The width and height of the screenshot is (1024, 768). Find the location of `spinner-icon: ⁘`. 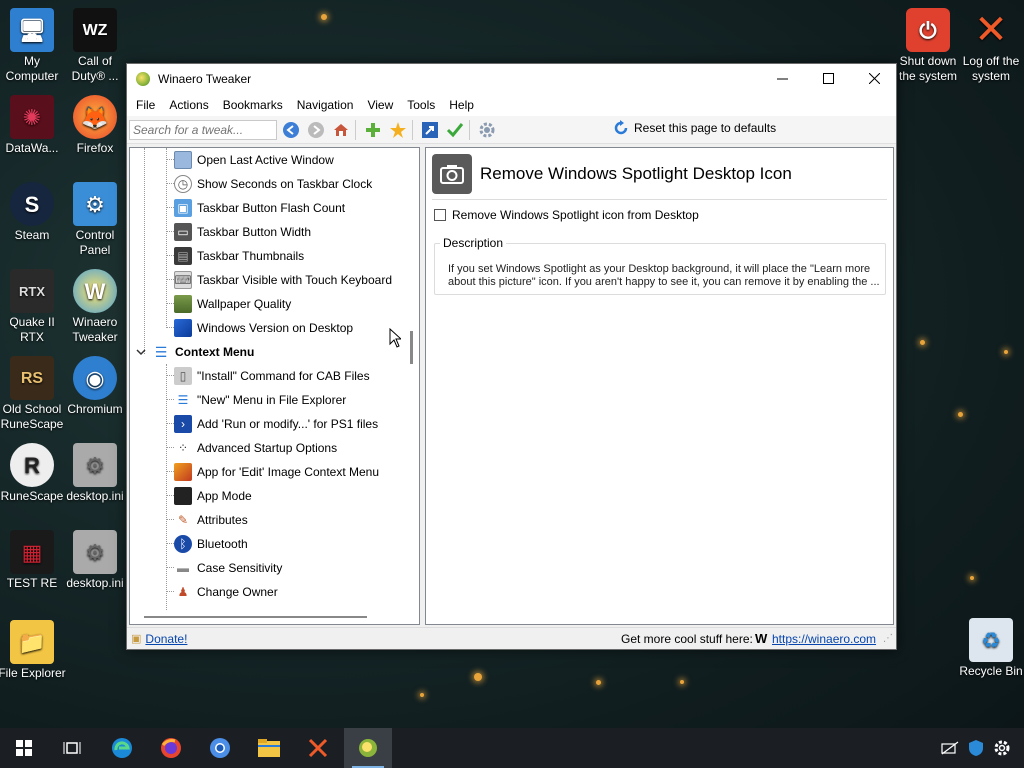

spinner-icon: ⁘ is located at coordinates (183, 448).